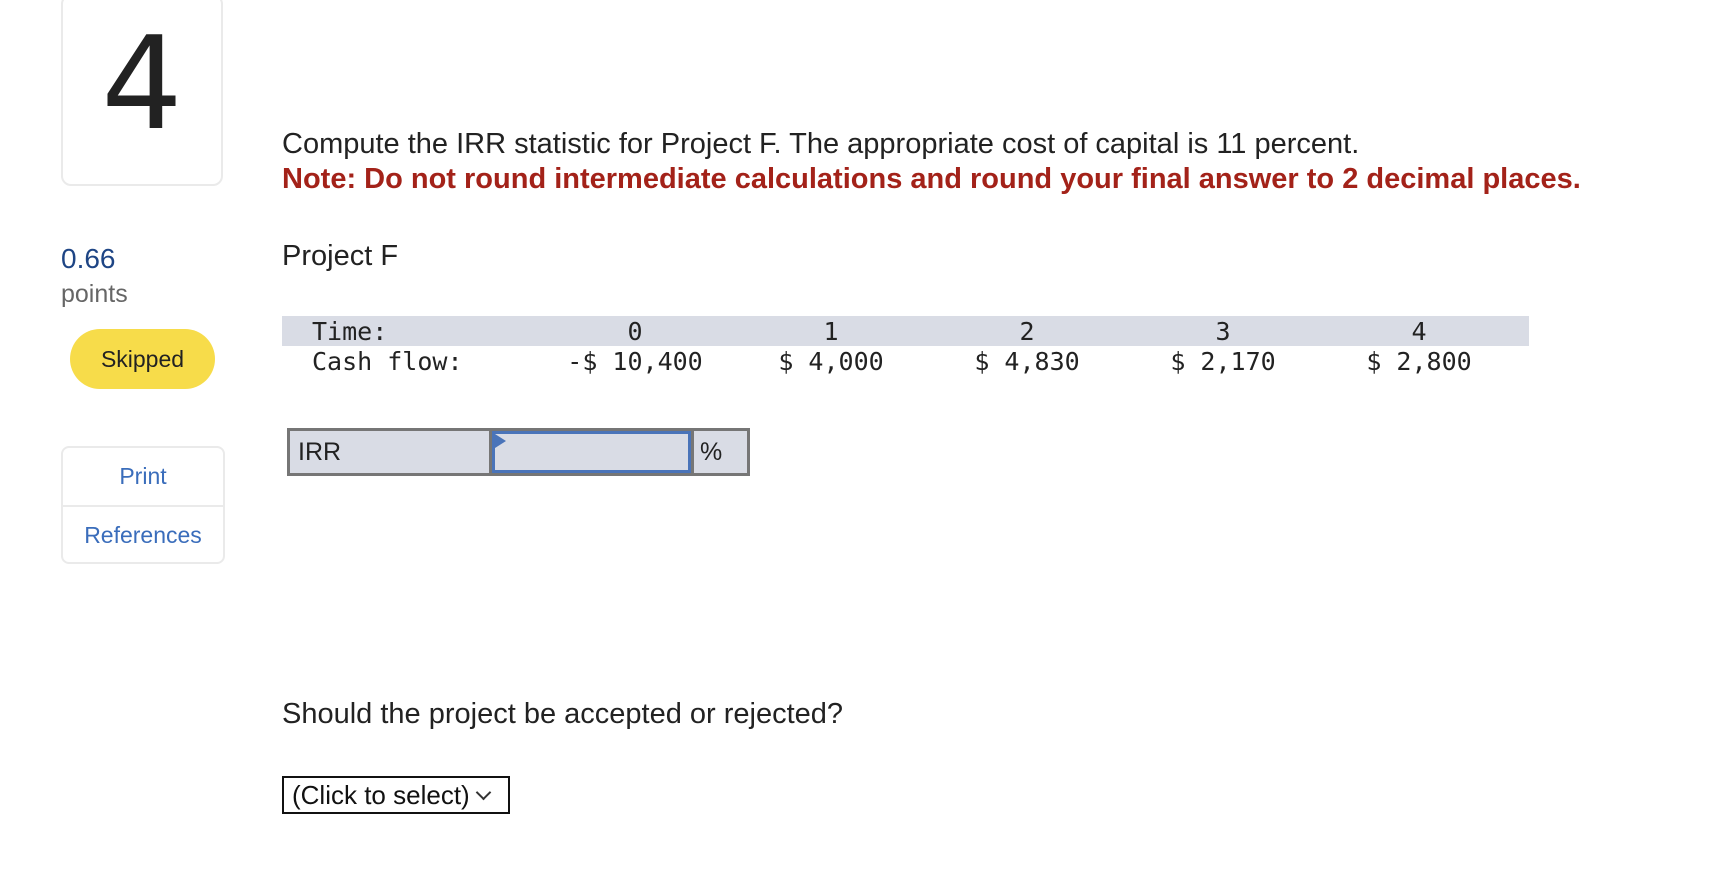  I want to click on references-link: References, so click(143, 533).